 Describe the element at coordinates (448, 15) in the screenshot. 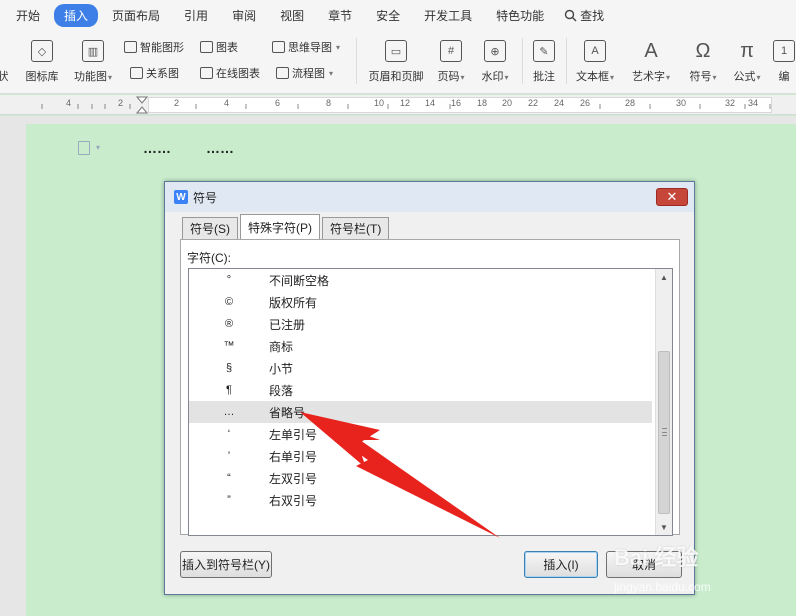

I see `menu-item-developer: 开发工具` at that location.